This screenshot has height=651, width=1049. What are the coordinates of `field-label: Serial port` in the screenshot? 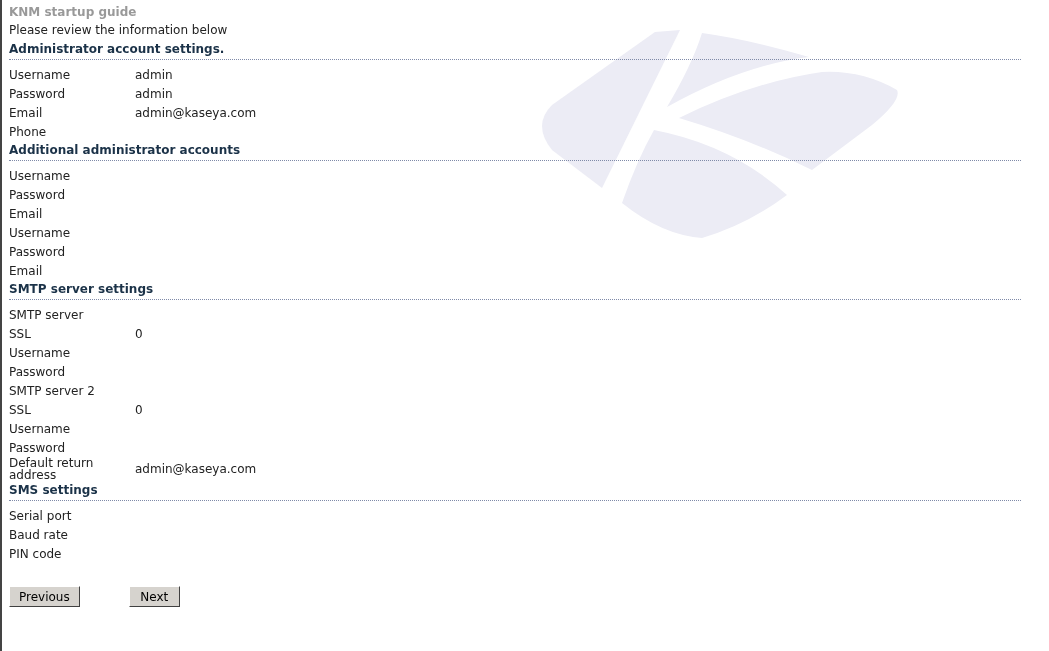 It's located at (41, 515).